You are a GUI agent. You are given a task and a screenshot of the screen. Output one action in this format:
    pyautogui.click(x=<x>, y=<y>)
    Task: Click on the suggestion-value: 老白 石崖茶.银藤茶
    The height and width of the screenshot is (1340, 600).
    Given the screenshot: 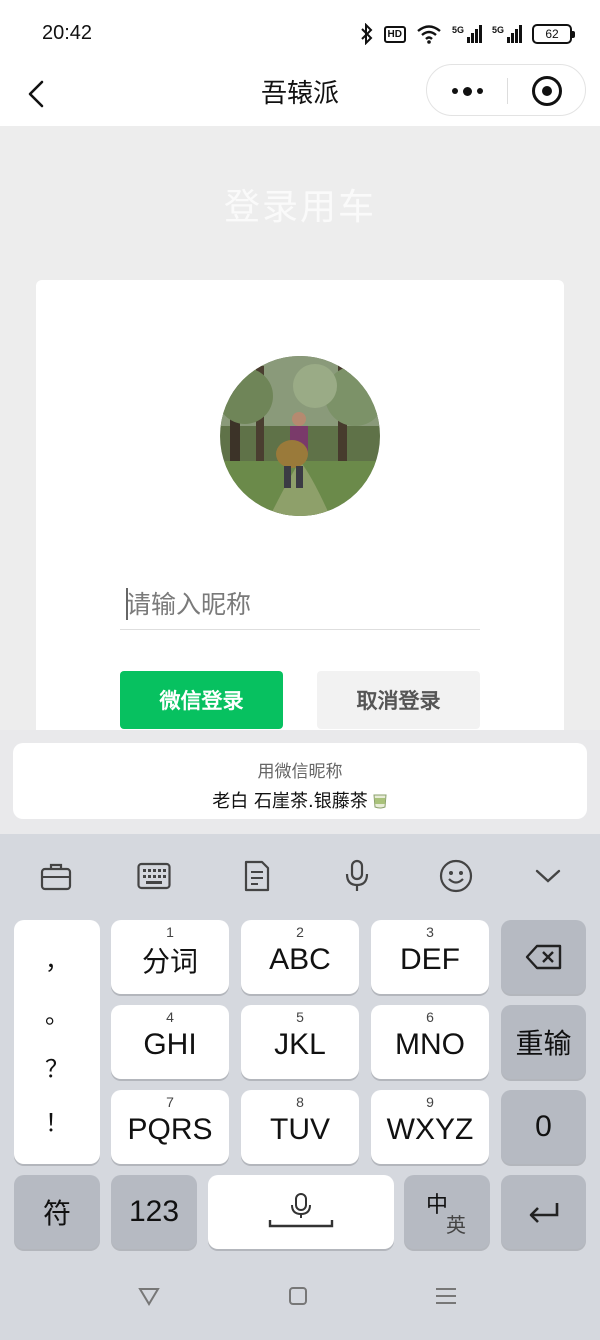 What is the action you would take?
    pyautogui.click(x=290, y=801)
    